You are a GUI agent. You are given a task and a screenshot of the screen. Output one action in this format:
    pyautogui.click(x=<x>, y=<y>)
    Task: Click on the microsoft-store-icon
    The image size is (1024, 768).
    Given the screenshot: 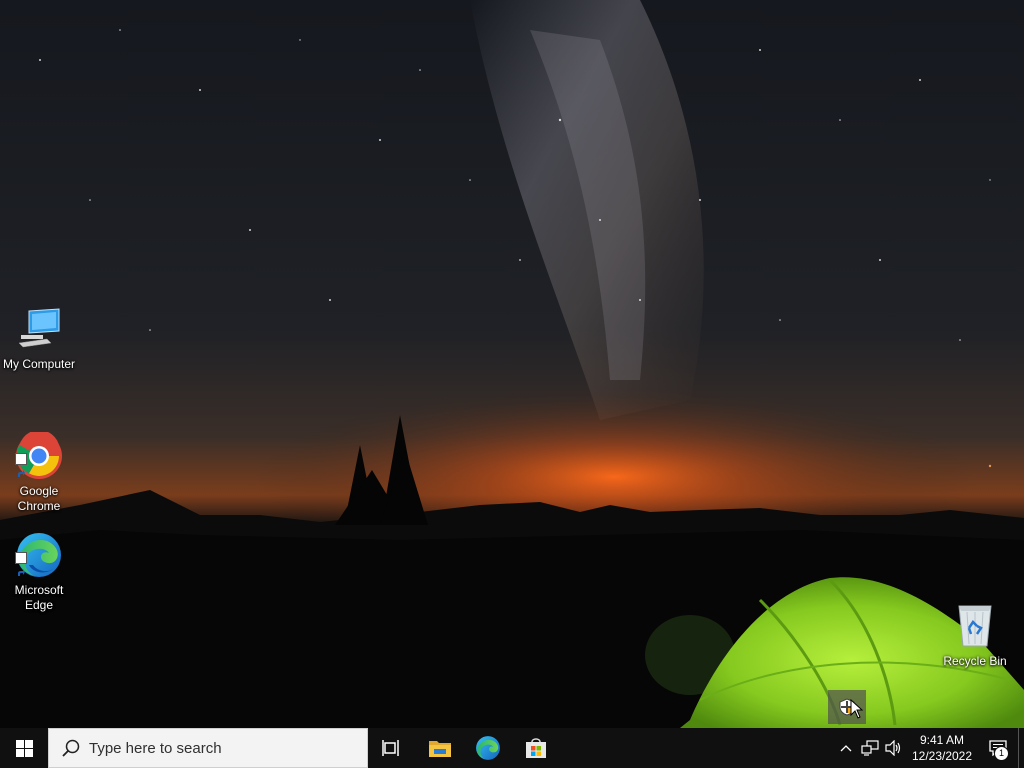 What is the action you would take?
    pyautogui.click(x=536, y=748)
    